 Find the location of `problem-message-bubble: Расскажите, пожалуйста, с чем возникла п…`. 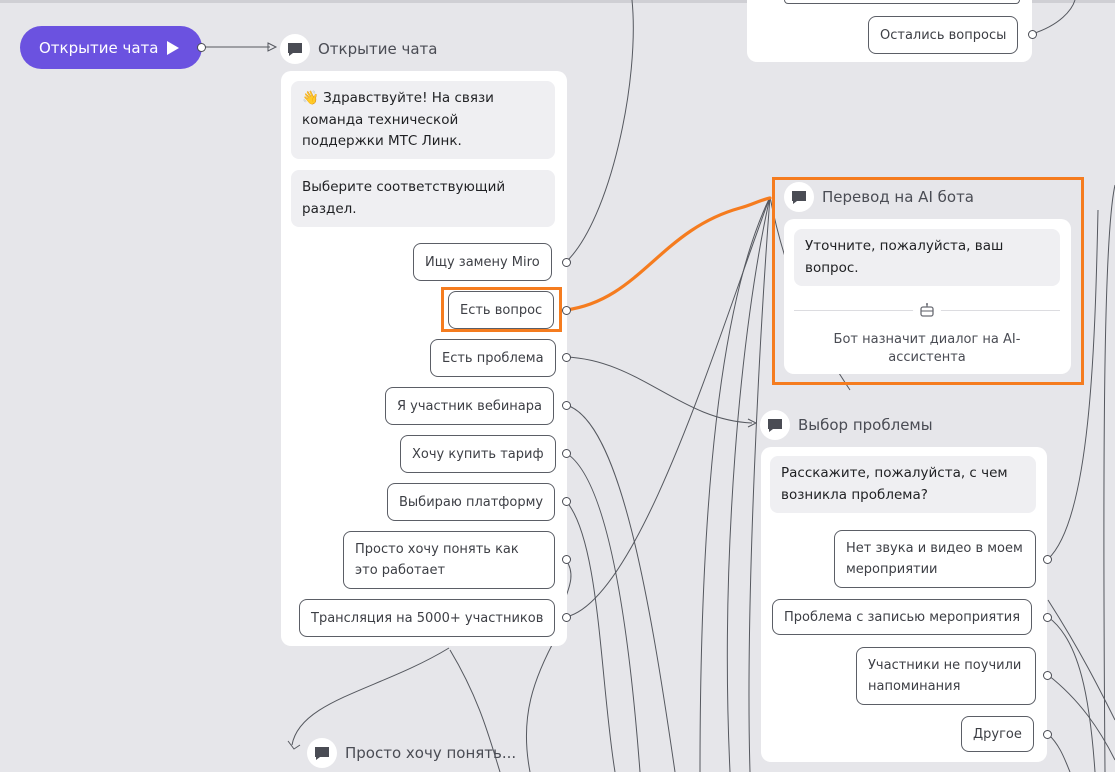

problem-message-bubble: Расскажите, пожалуйста, с чем возникла п… is located at coordinates (903, 484).